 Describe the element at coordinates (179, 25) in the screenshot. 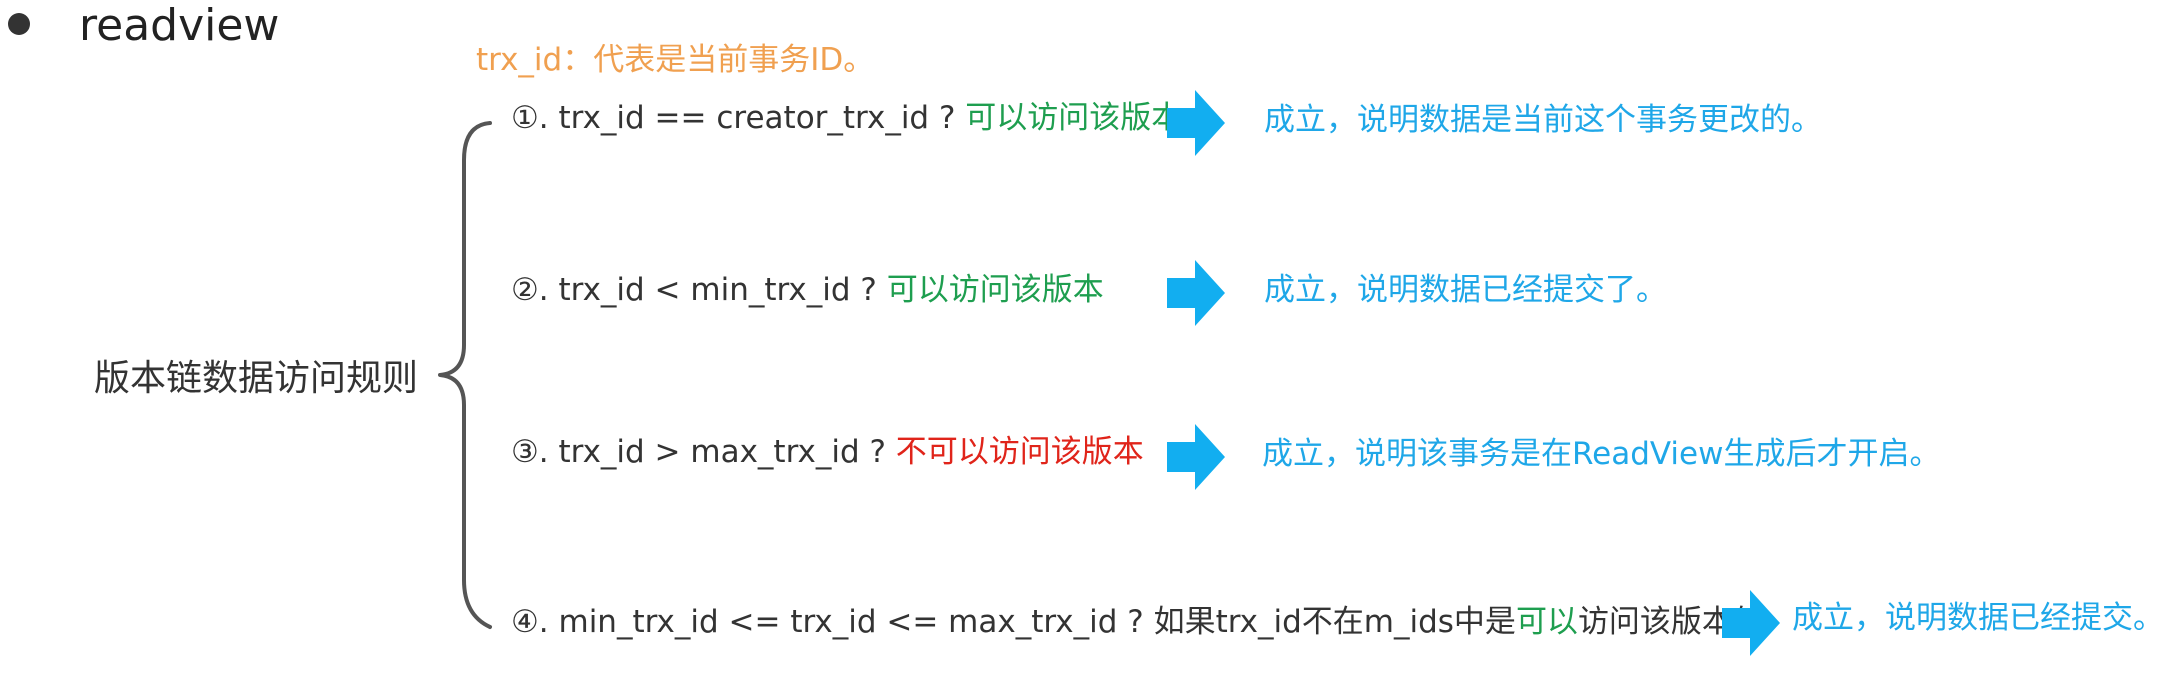

I see `page-title: readview` at that location.